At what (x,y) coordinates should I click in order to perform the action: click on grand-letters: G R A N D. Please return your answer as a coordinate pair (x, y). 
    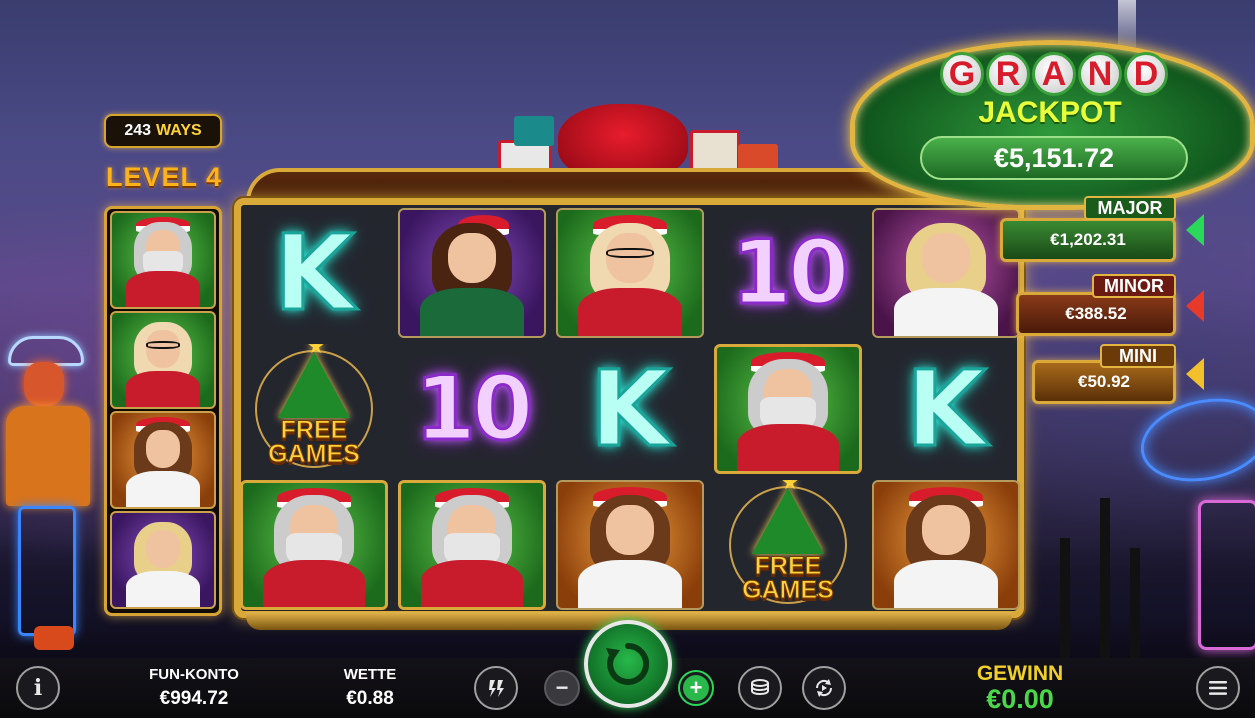
    Looking at the image, I should click on (1054, 74).